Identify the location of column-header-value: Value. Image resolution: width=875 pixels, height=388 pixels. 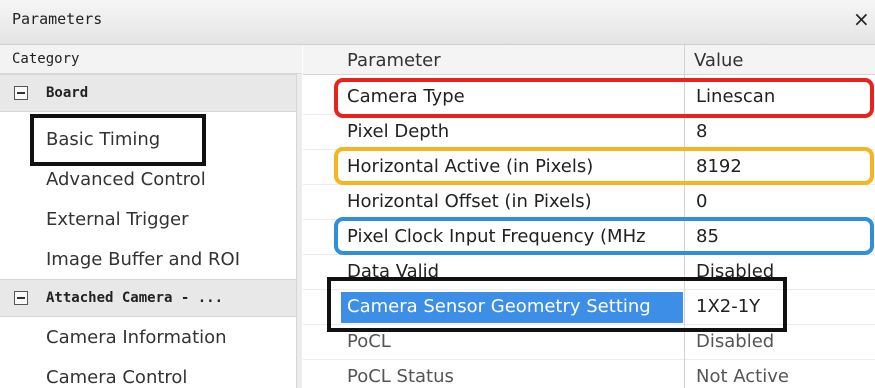
(718, 60).